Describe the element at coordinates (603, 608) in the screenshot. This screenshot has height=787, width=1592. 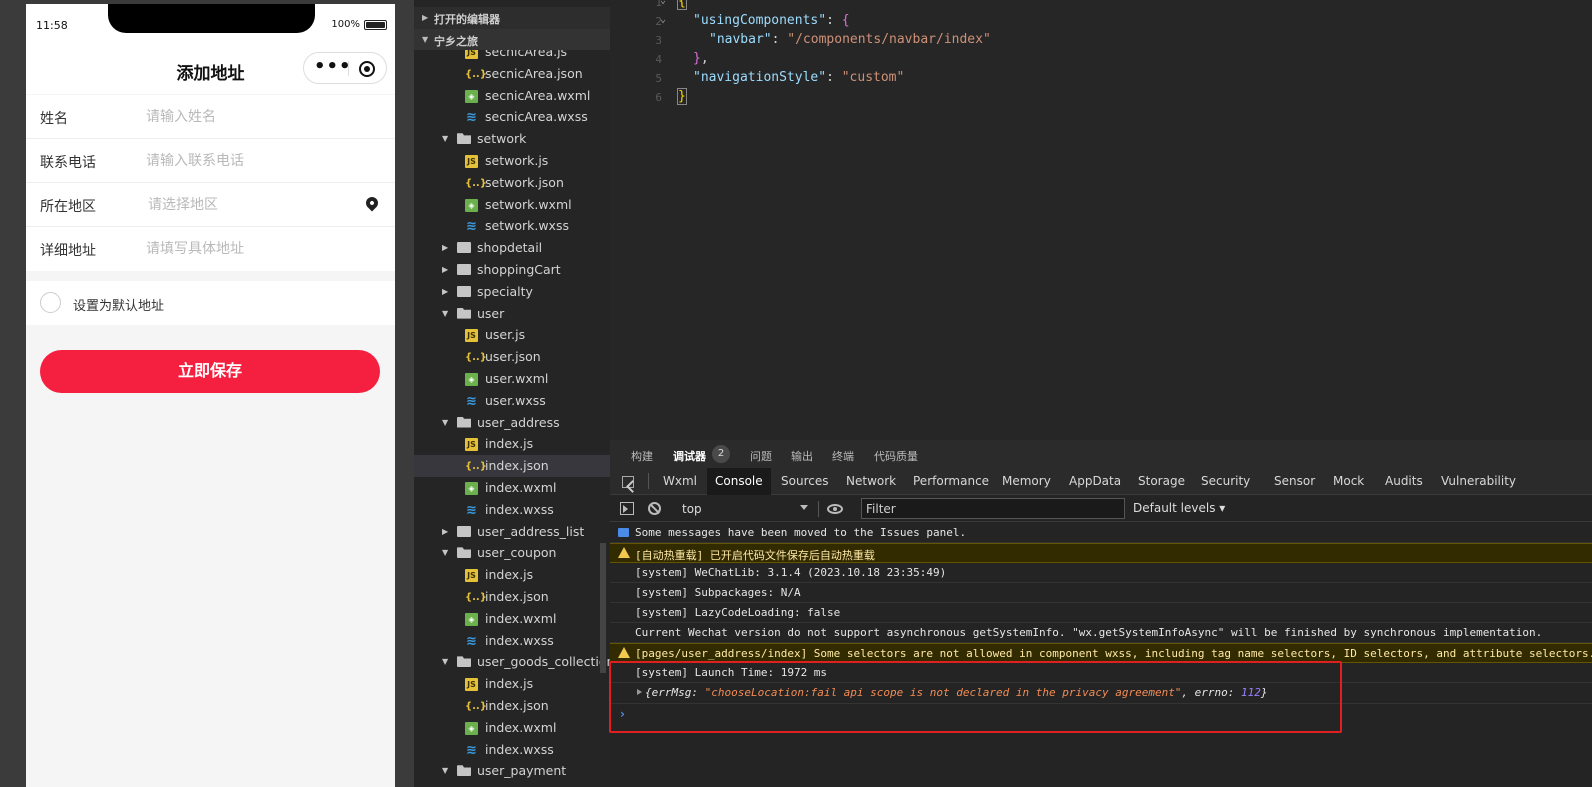
I see `tree-scrollbar` at that location.